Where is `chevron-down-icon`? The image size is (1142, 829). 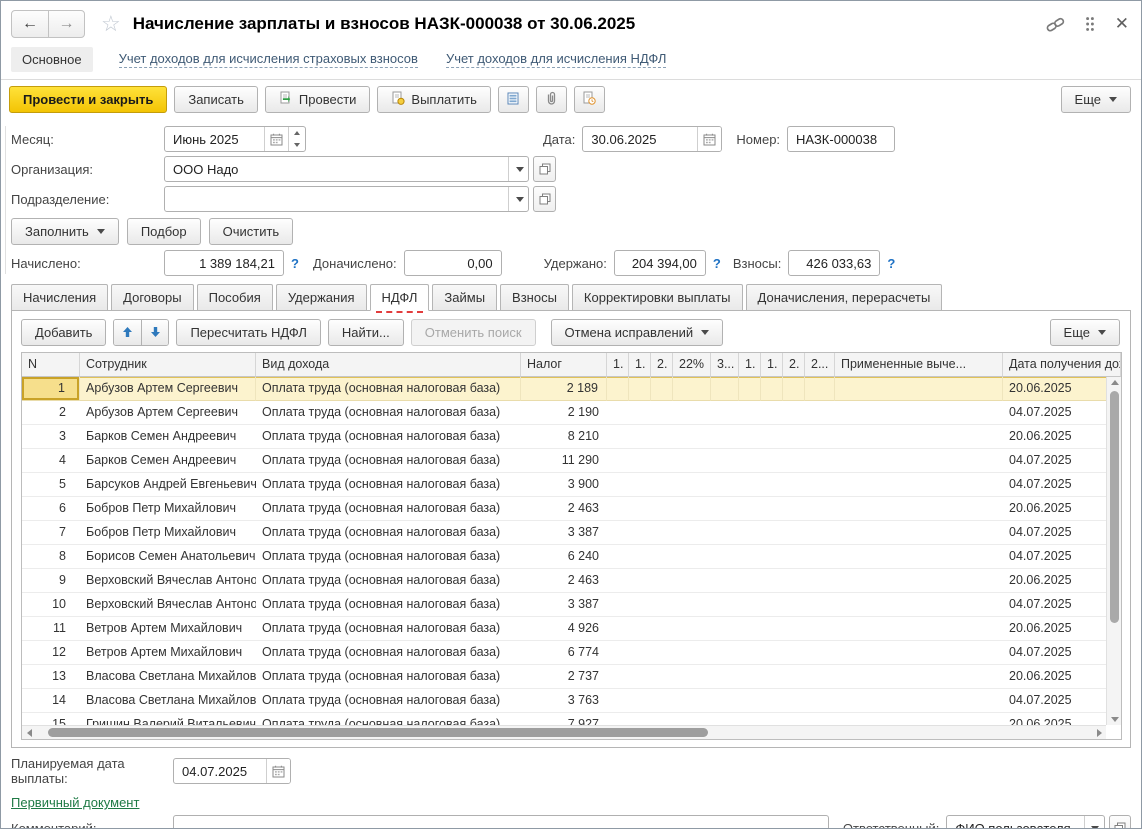 chevron-down-icon is located at coordinates (518, 169).